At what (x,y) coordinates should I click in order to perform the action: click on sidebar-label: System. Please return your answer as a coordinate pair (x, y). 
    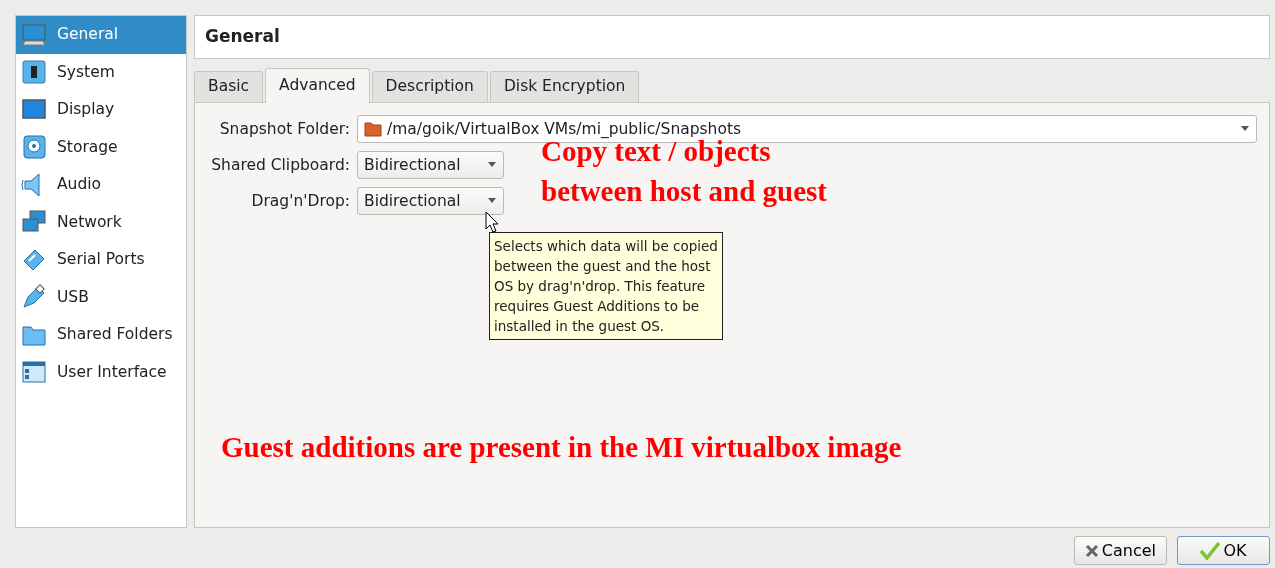
    Looking at the image, I should click on (86, 72).